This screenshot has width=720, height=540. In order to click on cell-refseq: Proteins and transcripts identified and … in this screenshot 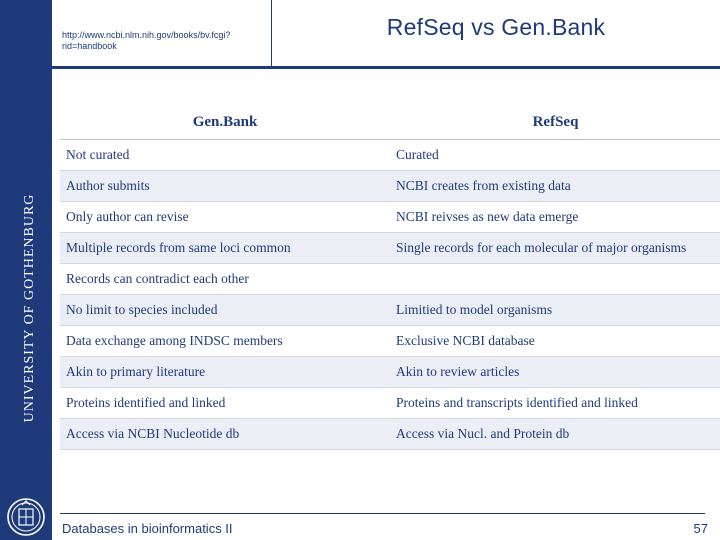, I will do `click(555, 403)`.